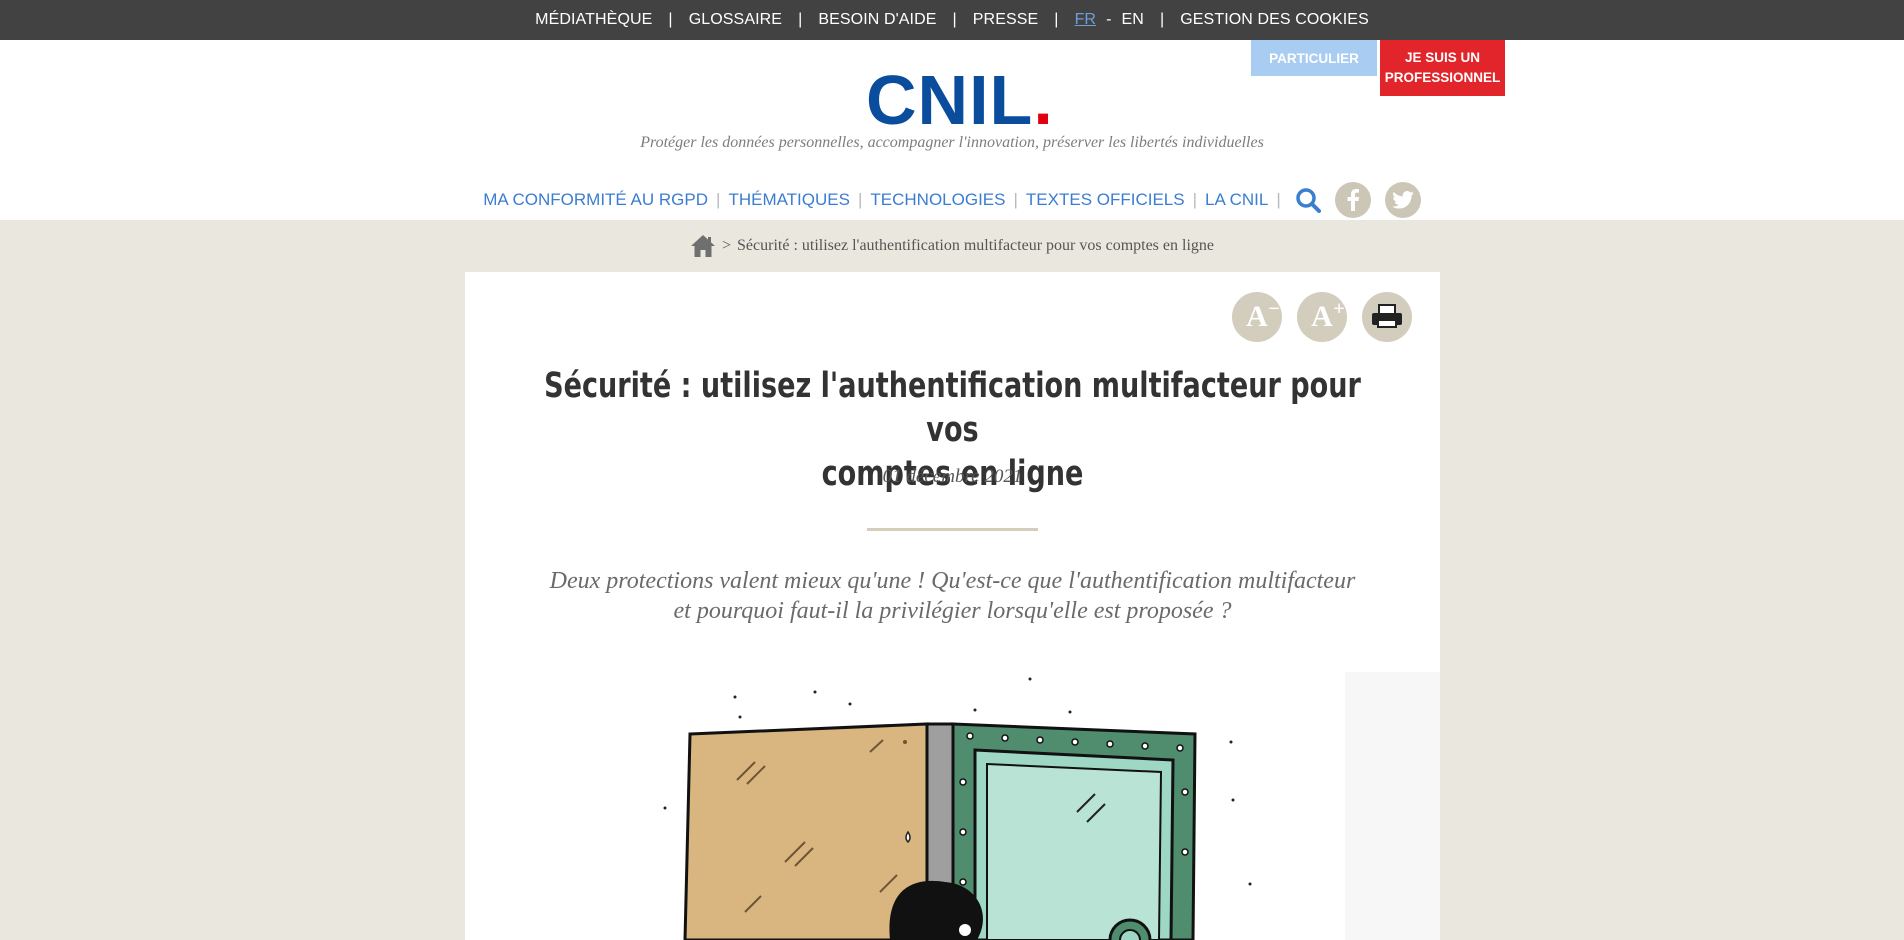  What do you see at coordinates (1339, 309) in the screenshot?
I see `increase-font-mark: +` at bounding box center [1339, 309].